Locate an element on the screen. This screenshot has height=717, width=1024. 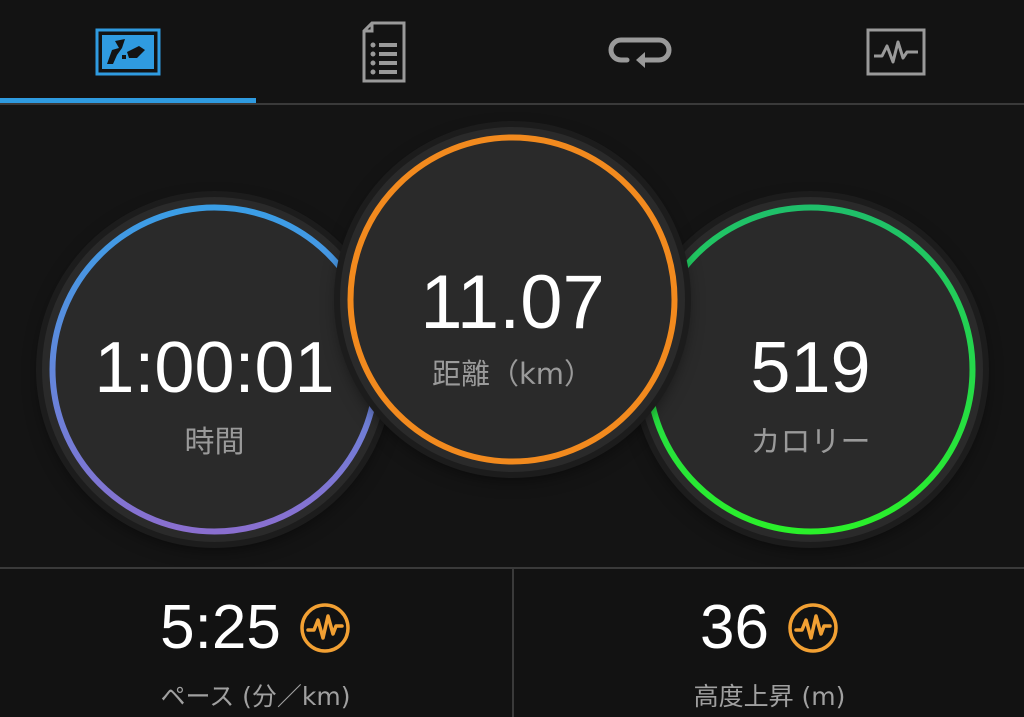
elevation-value: 36 is located at coordinates (734, 627).